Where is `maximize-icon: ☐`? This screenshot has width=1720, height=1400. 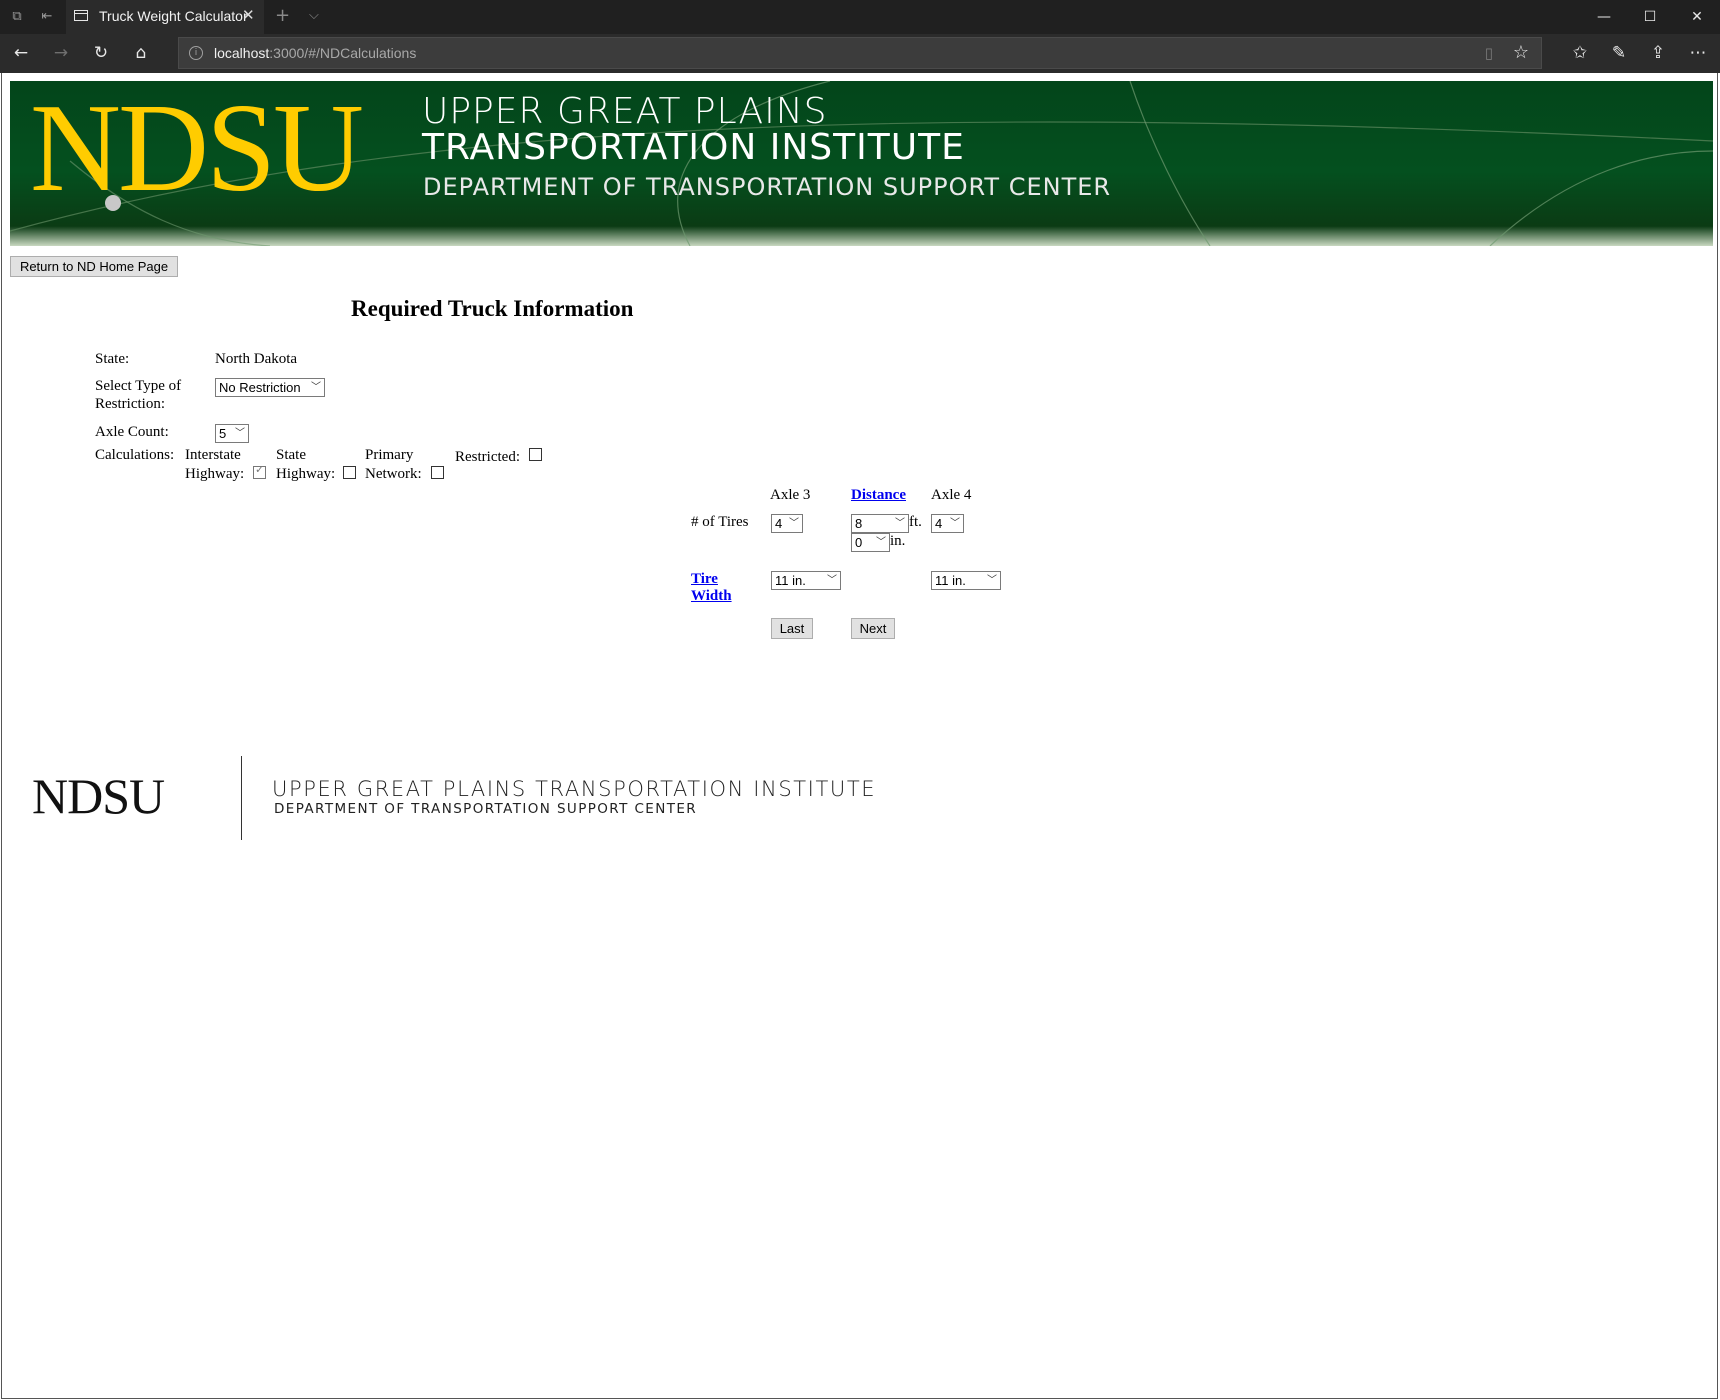 maximize-icon: ☐ is located at coordinates (1650, 17).